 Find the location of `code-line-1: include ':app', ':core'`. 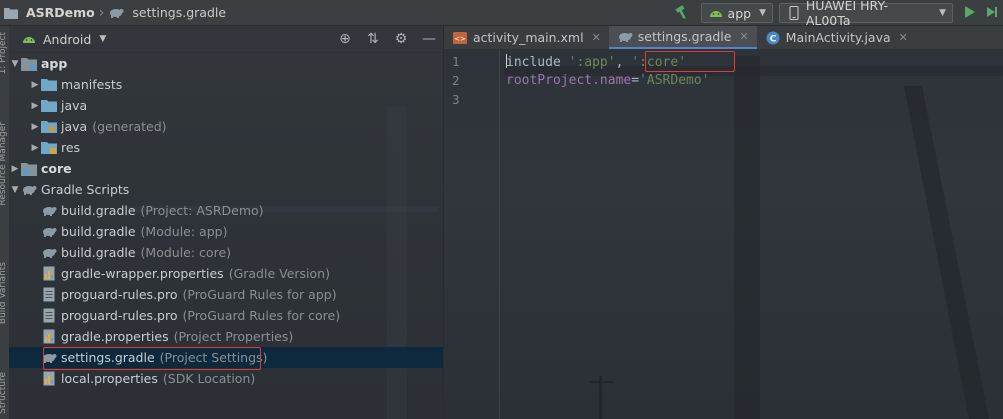

code-line-1: include ':app', ':core' is located at coordinates (596, 62).